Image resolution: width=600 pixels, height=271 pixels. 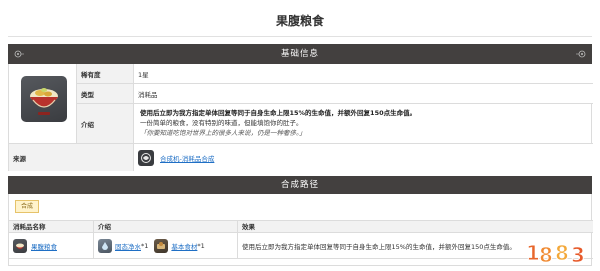 I want to click on basic-info-title: 基础信息, so click(x=299, y=54).